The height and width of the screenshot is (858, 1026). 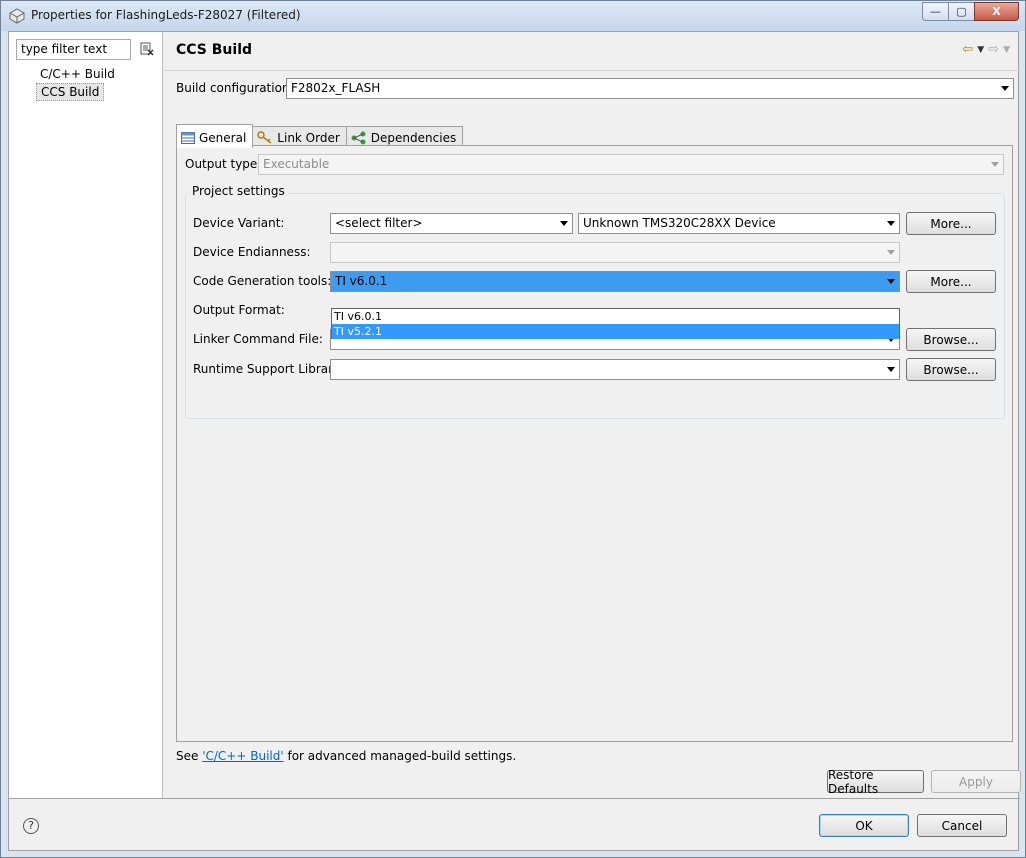 I want to click on device-endianness-label: Device Endianness:, so click(x=252, y=252).